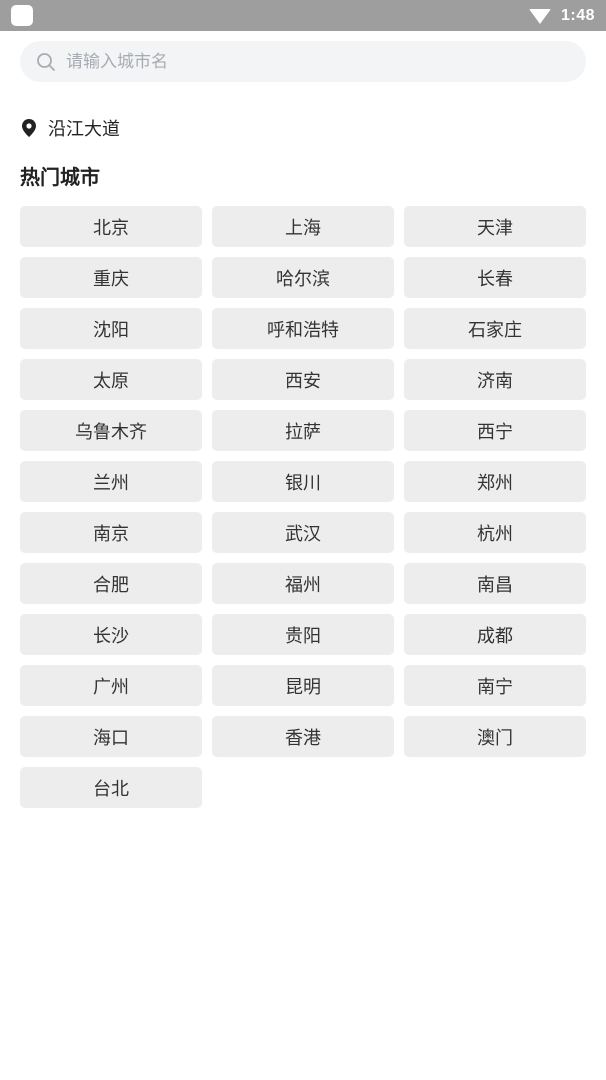  Describe the element at coordinates (111, 532) in the screenshot. I see `city-button: 南京` at that location.